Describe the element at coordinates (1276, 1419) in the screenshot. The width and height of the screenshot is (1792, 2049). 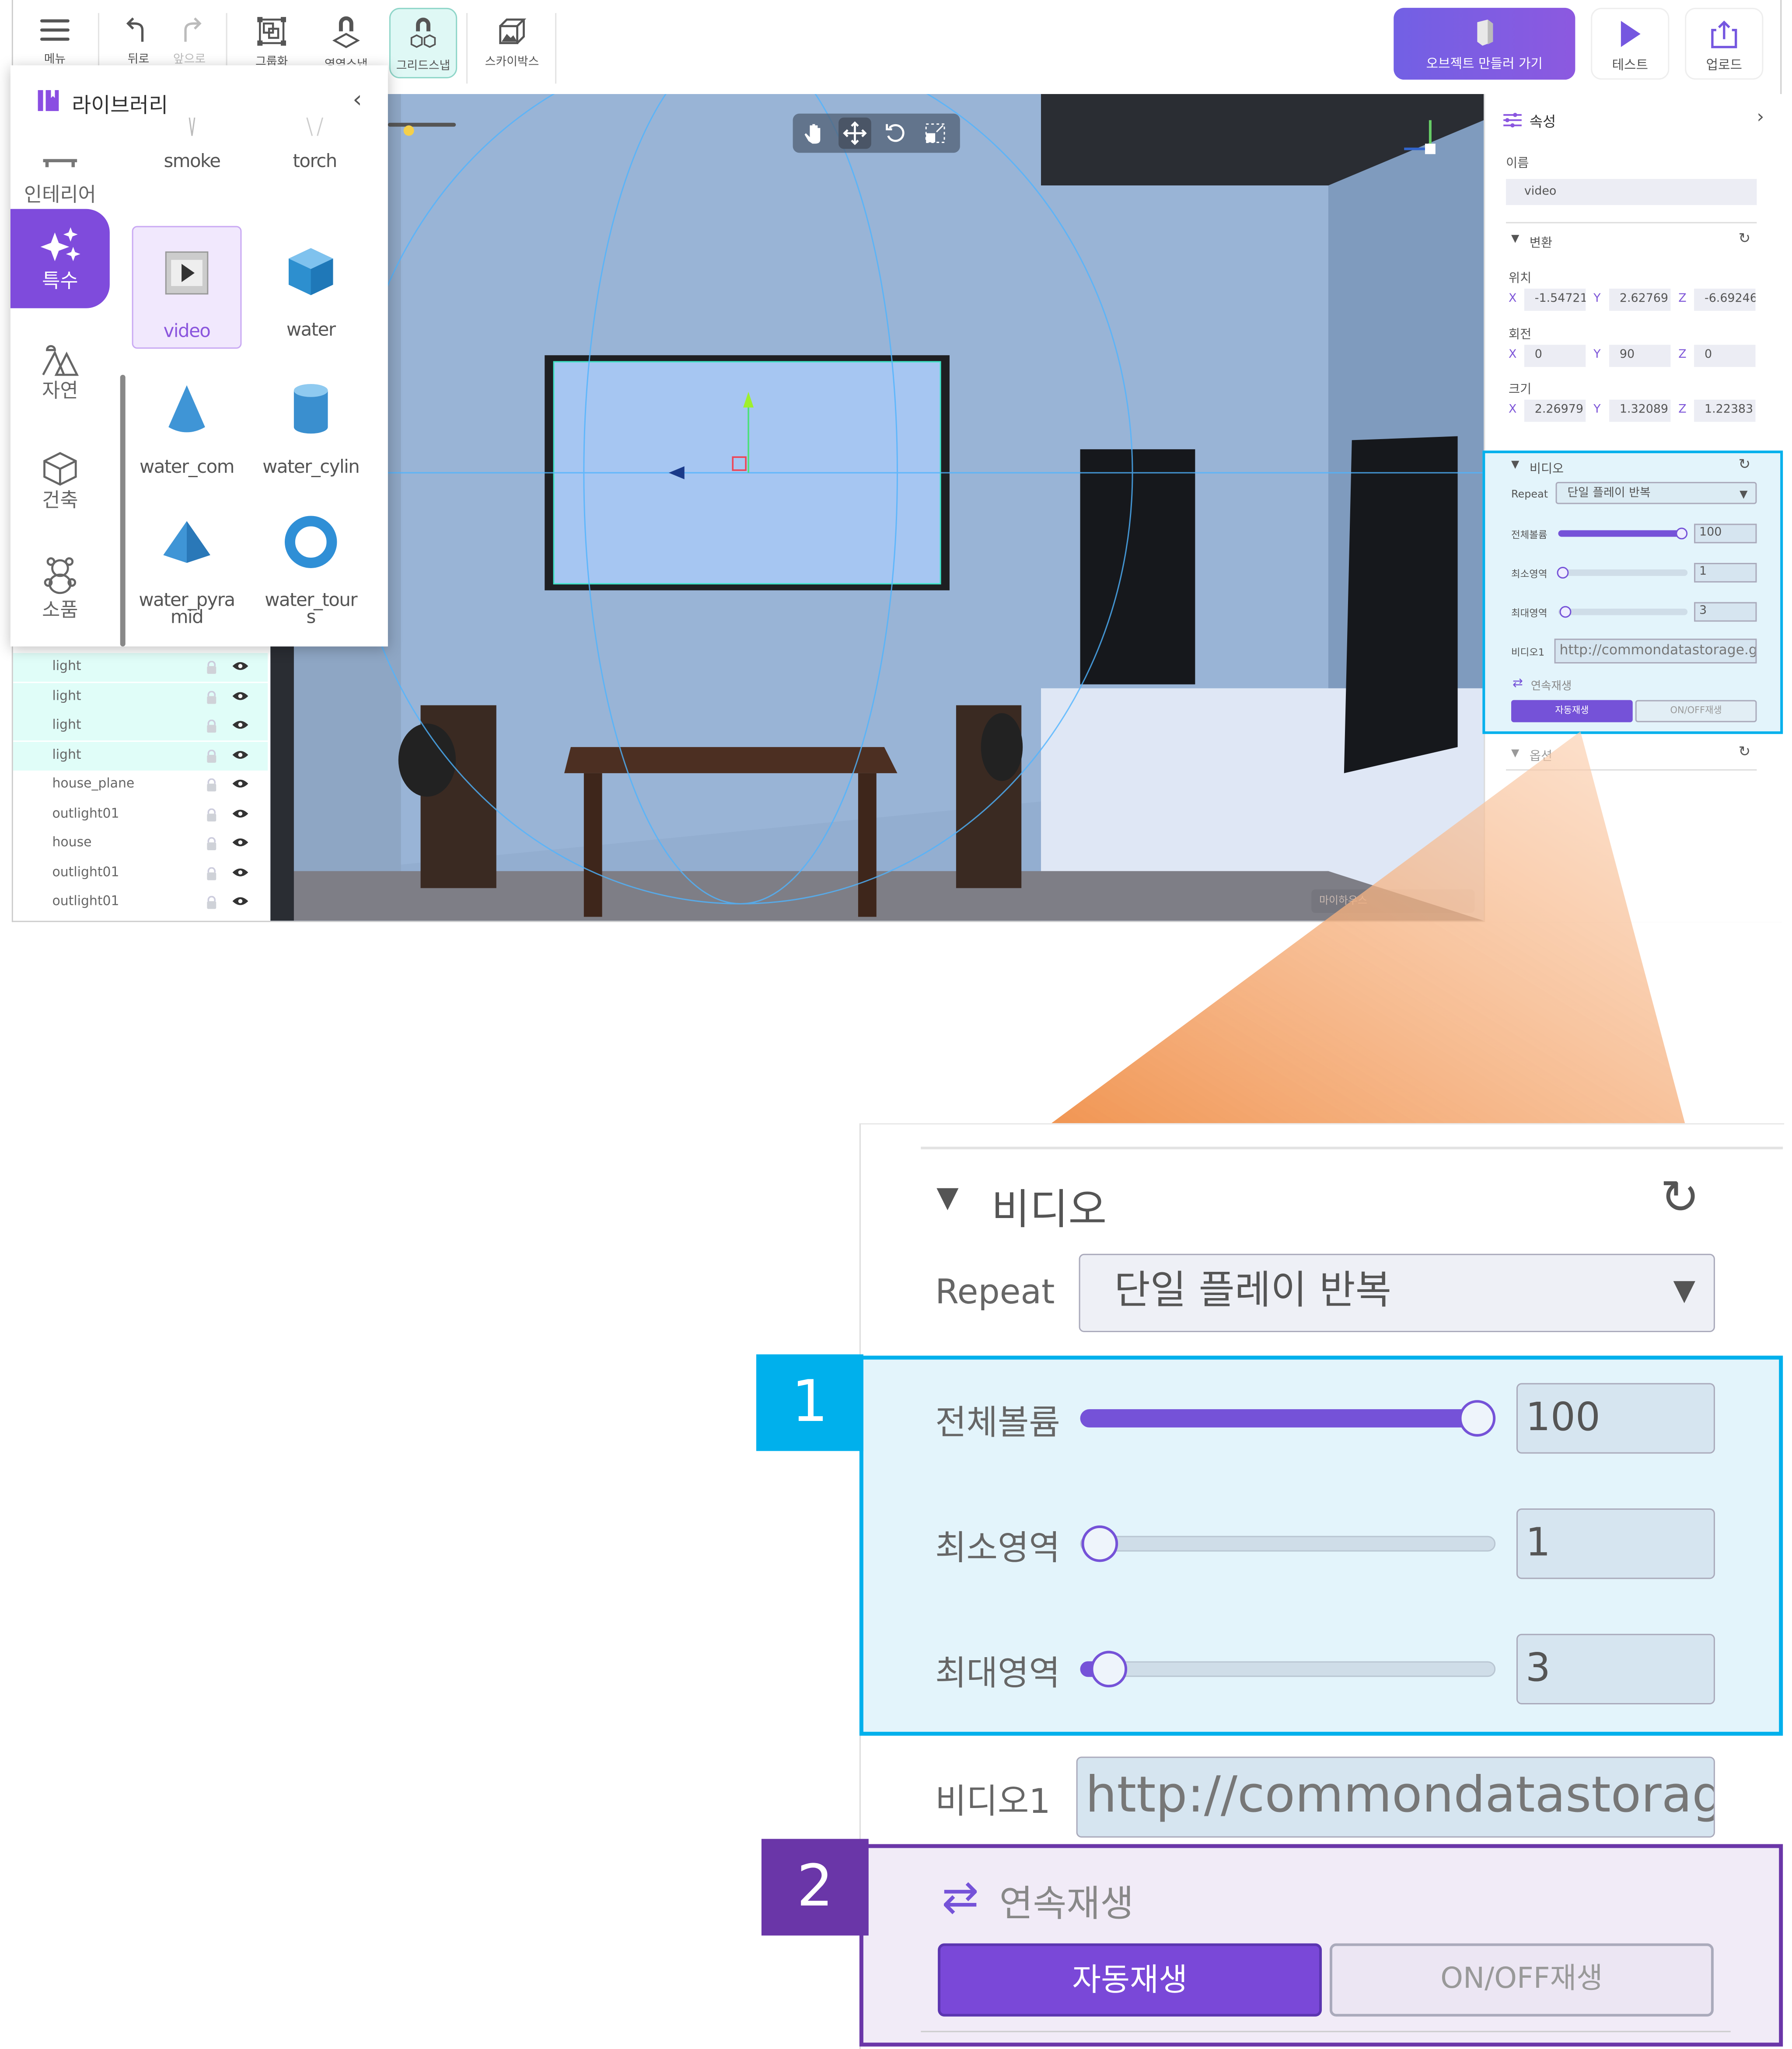
I see `zoom-volume-slider` at that location.